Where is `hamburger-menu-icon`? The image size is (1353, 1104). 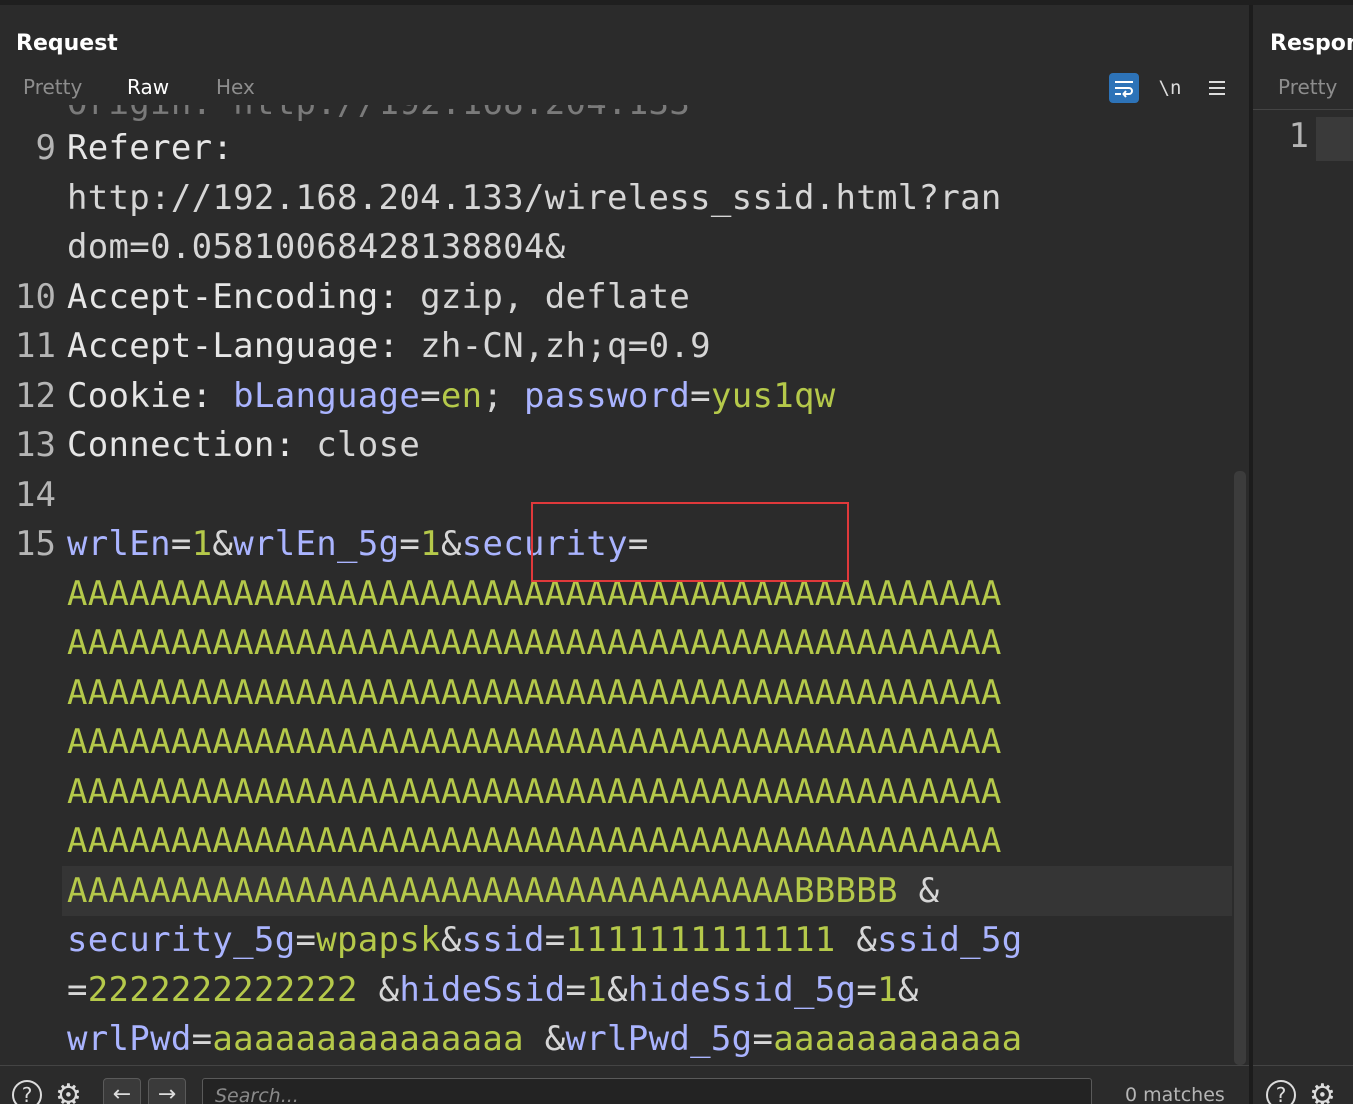
hamburger-menu-icon is located at coordinates (1217, 88).